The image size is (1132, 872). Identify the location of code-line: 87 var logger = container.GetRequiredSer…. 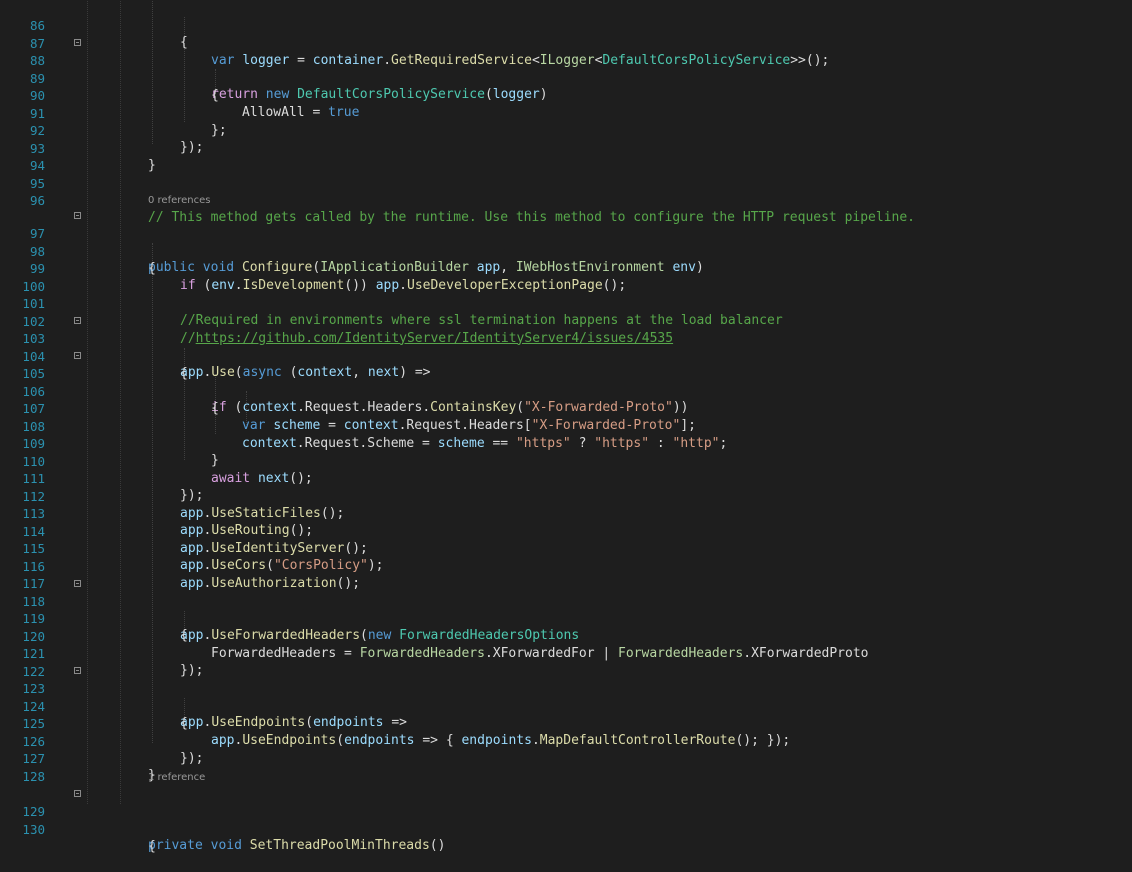
(566, 43).